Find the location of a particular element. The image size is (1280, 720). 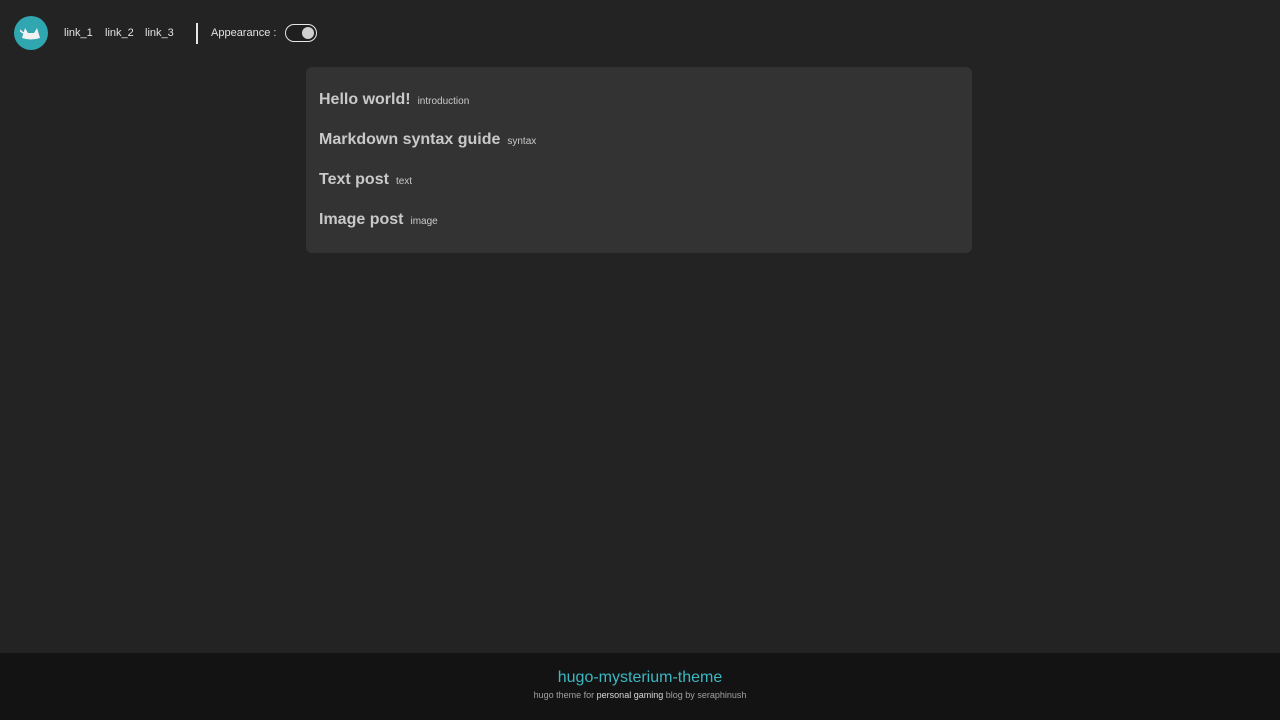

footer-sub-by: by is located at coordinates (690, 695).